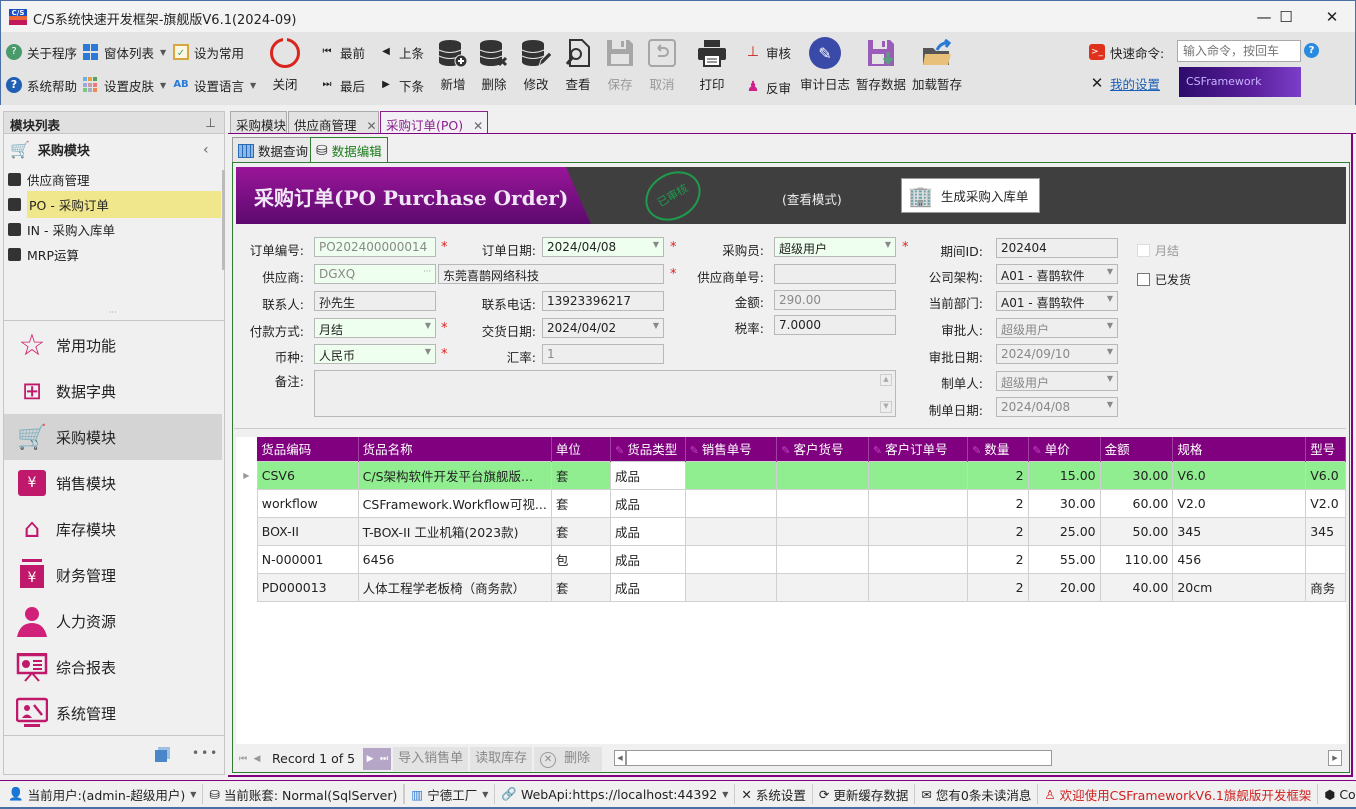  What do you see at coordinates (427, 271) in the screenshot?
I see `ellipsis-button: ···` at bounding box center [427, 271].